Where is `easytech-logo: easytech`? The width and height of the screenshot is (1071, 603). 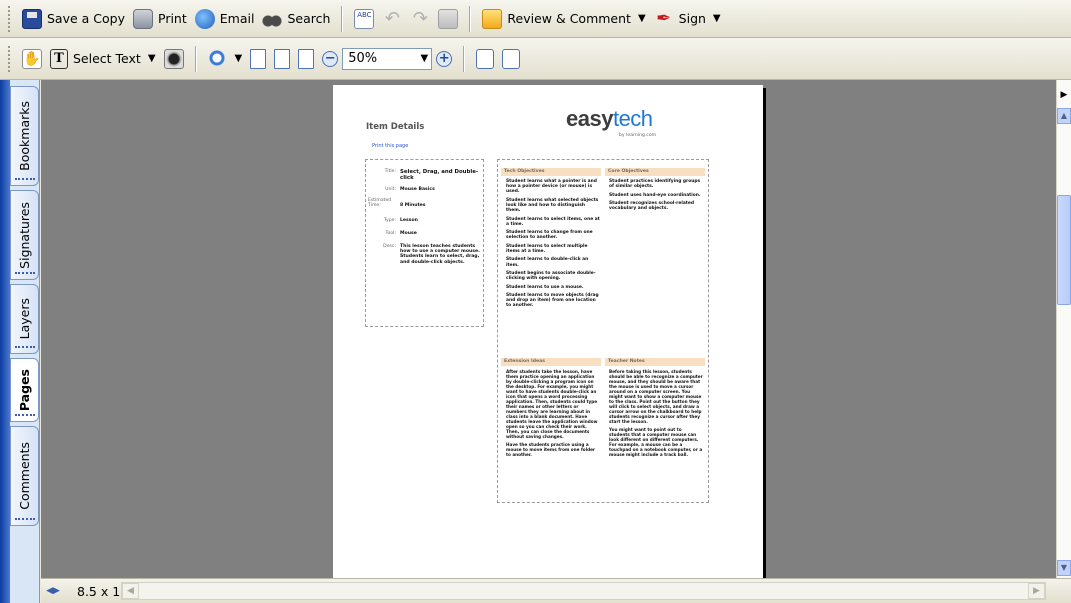
easytech-logo: easytech is located at coordinates (609, 119).